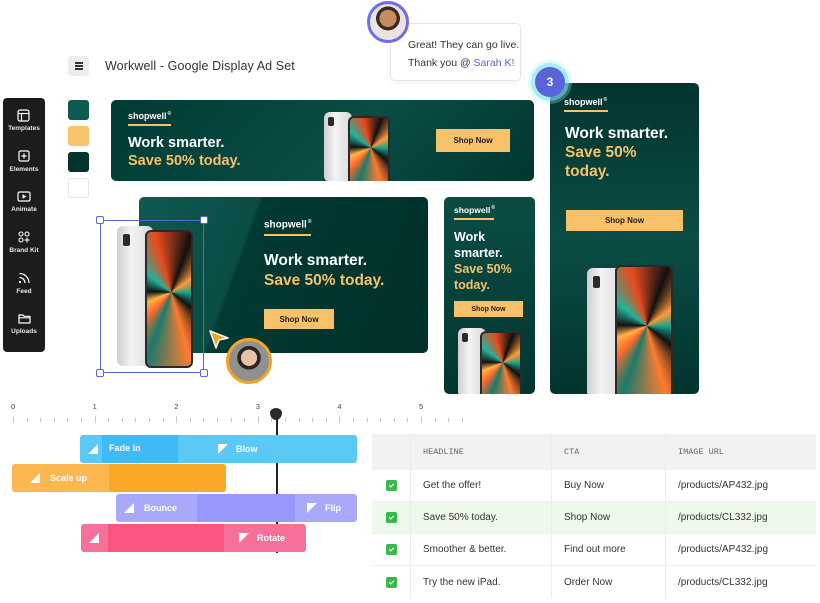 The image size is (820, 603). What do you see at coordinates (587, 171) in the screenshot?
I see `ad-subheadline-line2: today.` at bounding box center [587, 171].